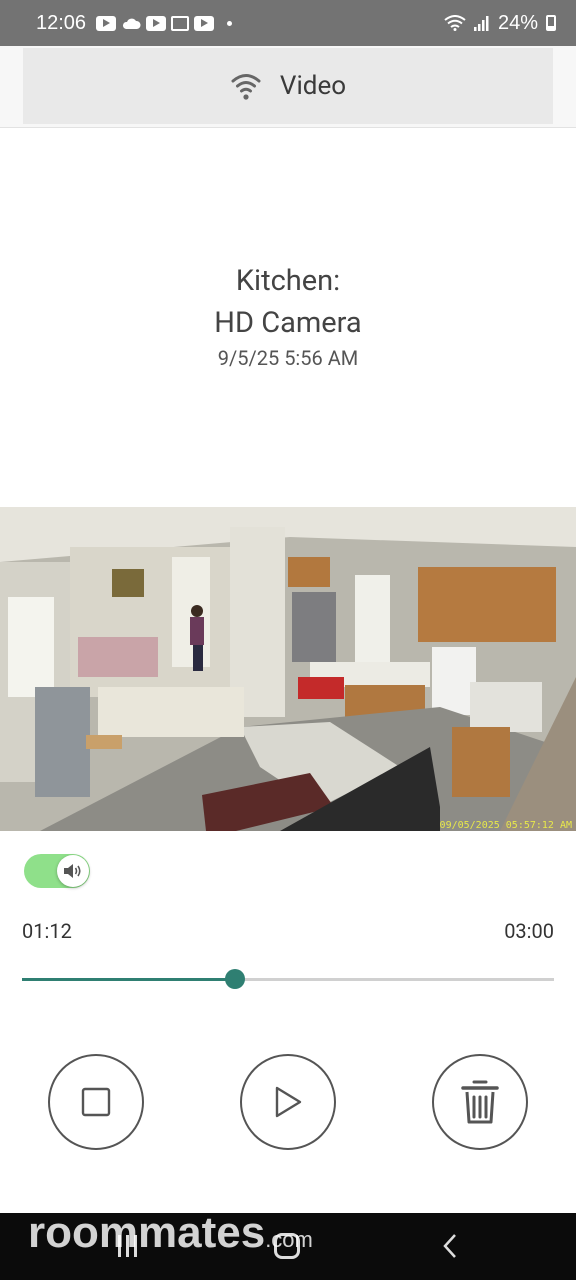 The height and width of the screenshot is (1280, 576). I want to click on audio-toggle, so click(57, 871).